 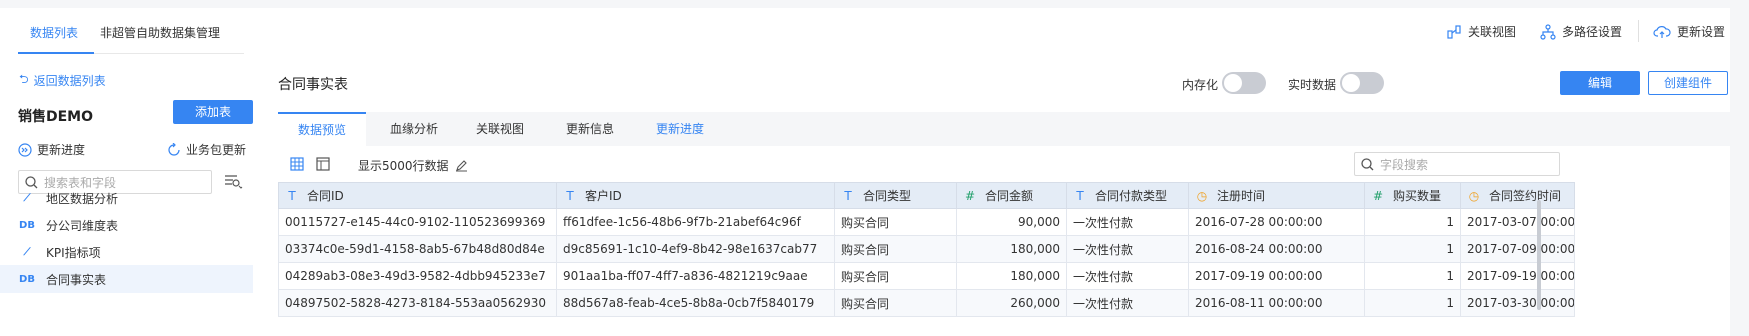 I want to click on column-header-label: 合同金额, so click(x=1009, y=196).